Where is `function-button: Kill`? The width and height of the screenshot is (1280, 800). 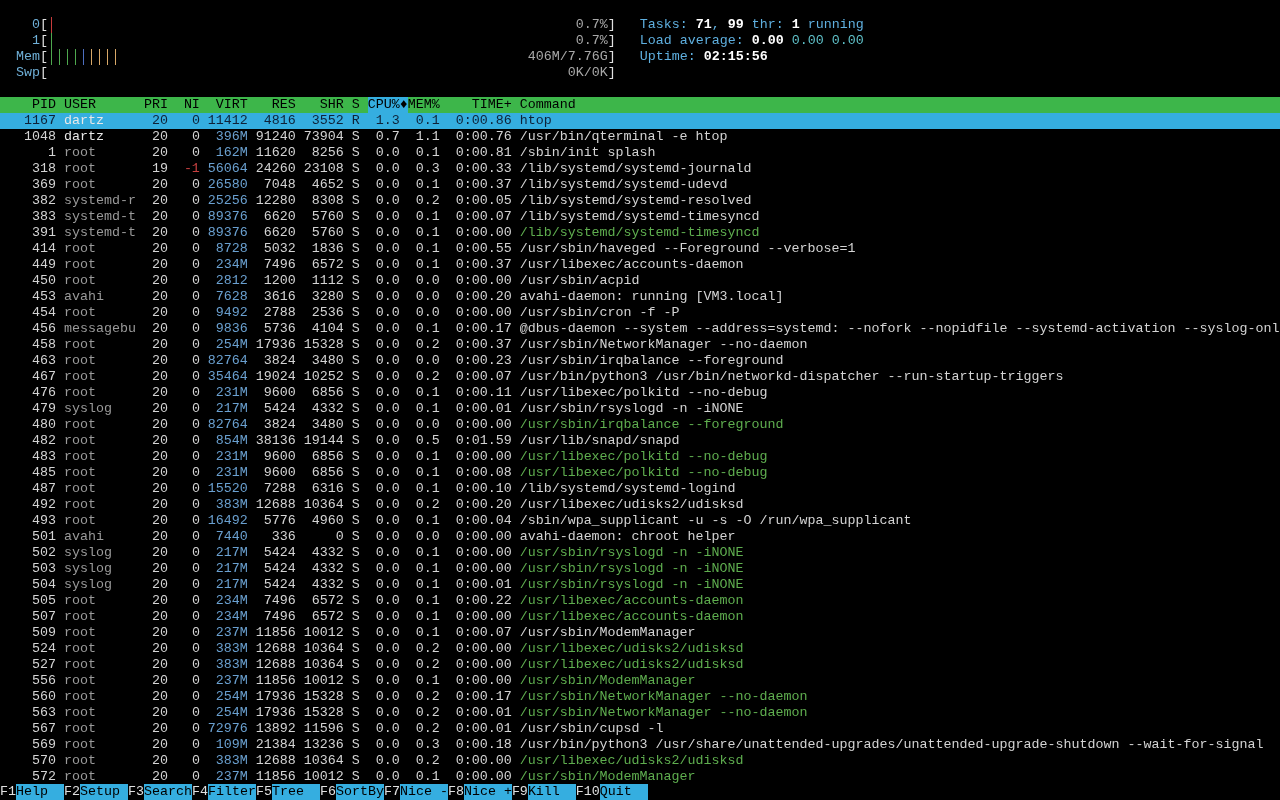
function-button: Kill is located at coordinates (551, 792).